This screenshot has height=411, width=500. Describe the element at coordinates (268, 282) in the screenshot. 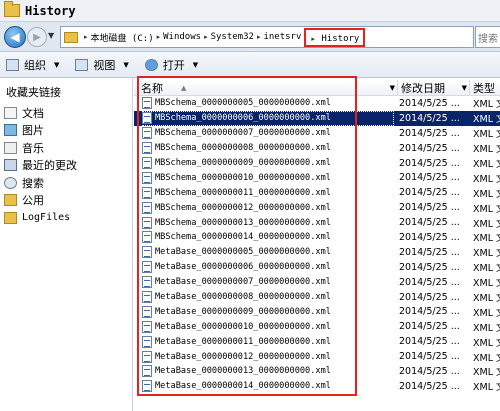

I see `file-name-cell: MetaBase_0000000007_0000000000.xml` at that location.